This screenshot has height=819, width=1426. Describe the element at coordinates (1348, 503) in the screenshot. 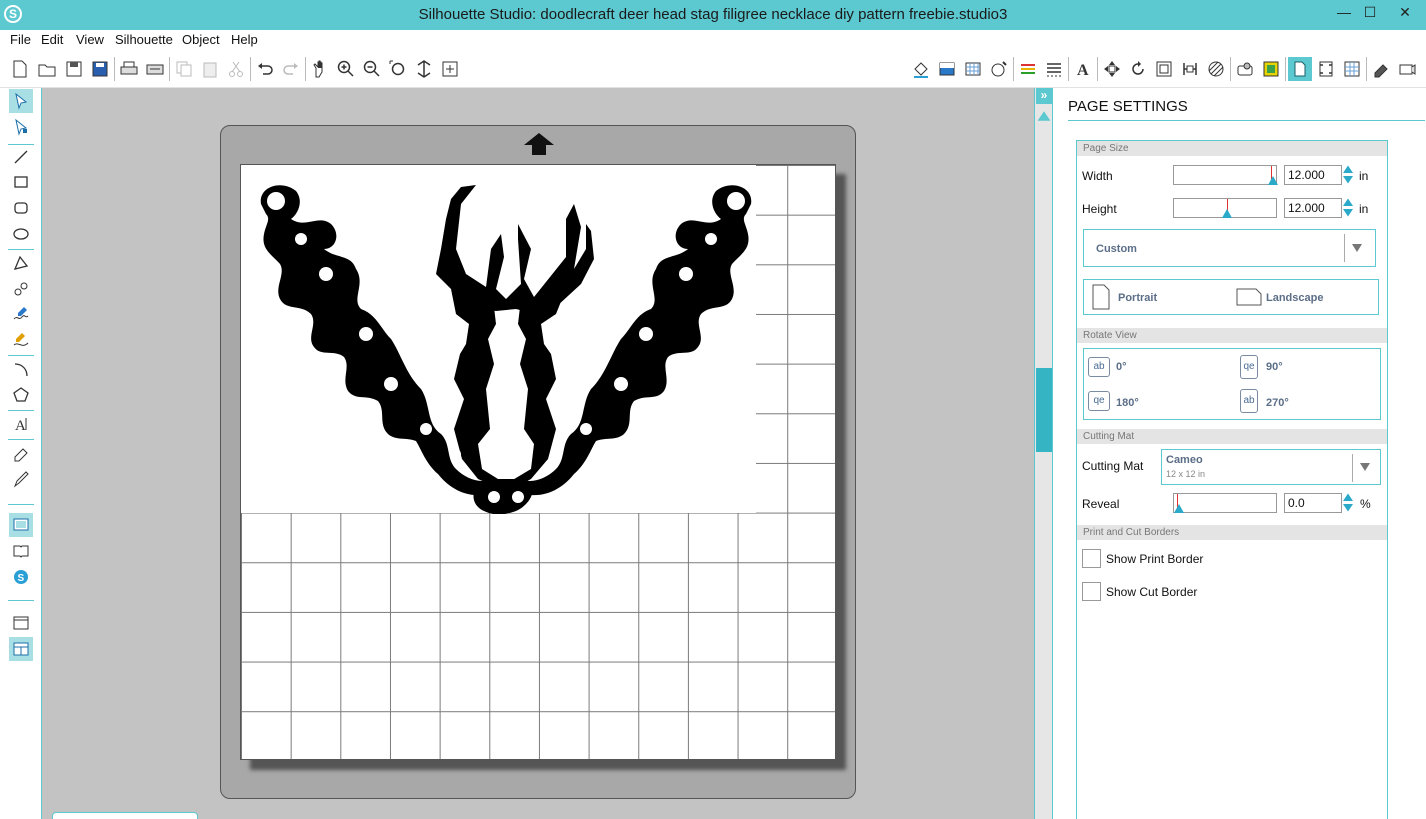

I see `reveal-stepper` at that location.